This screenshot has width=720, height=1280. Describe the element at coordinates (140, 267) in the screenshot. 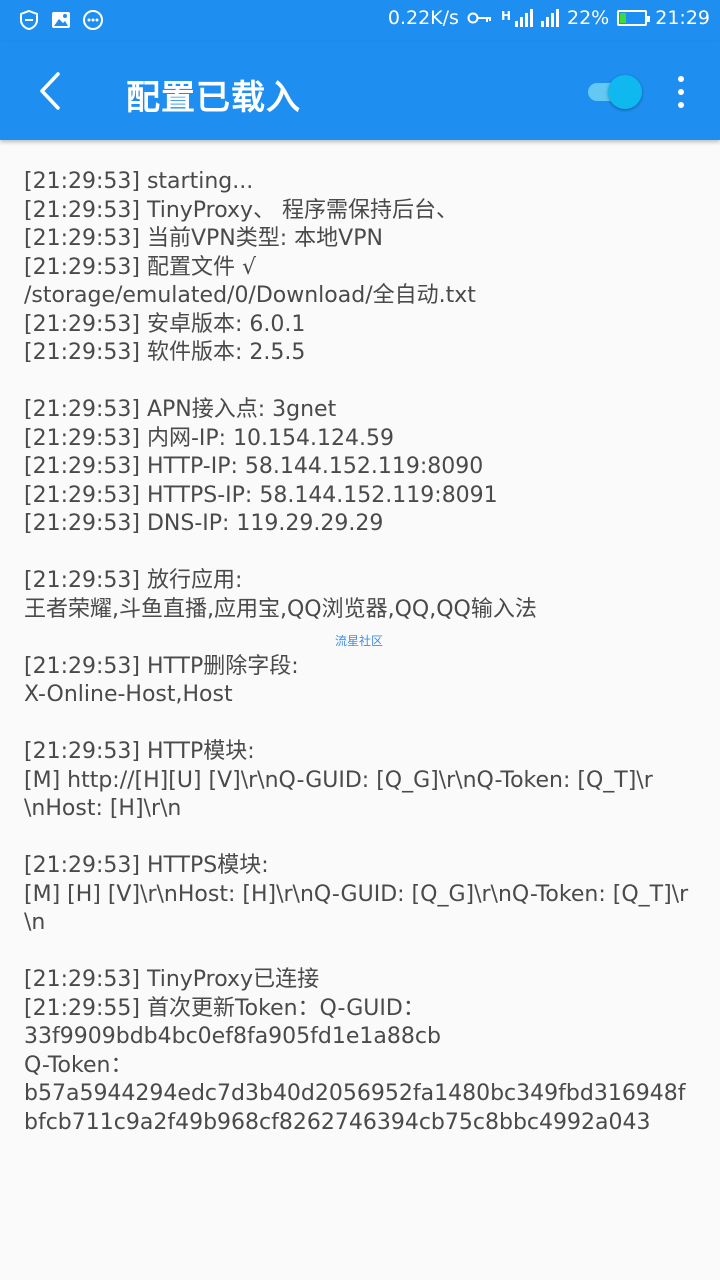

I see `log-line: [21:29:53] 配置文件 √` at that location.